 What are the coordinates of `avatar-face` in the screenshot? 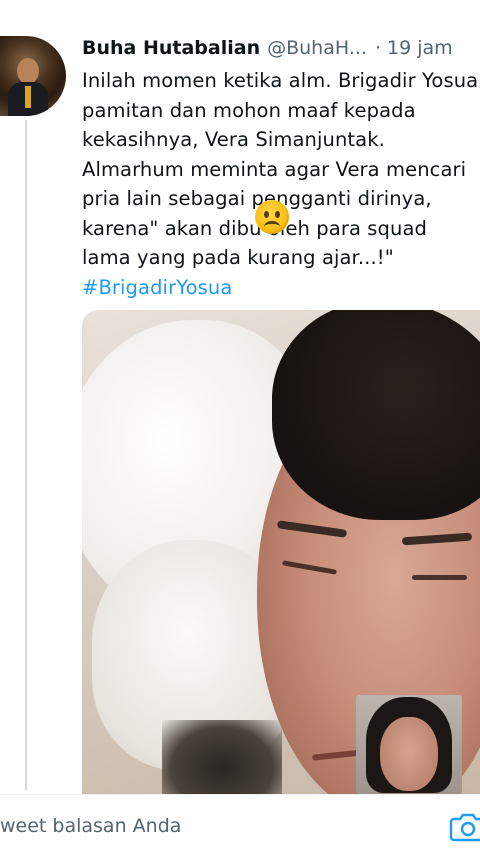 It's located at (28, 71).